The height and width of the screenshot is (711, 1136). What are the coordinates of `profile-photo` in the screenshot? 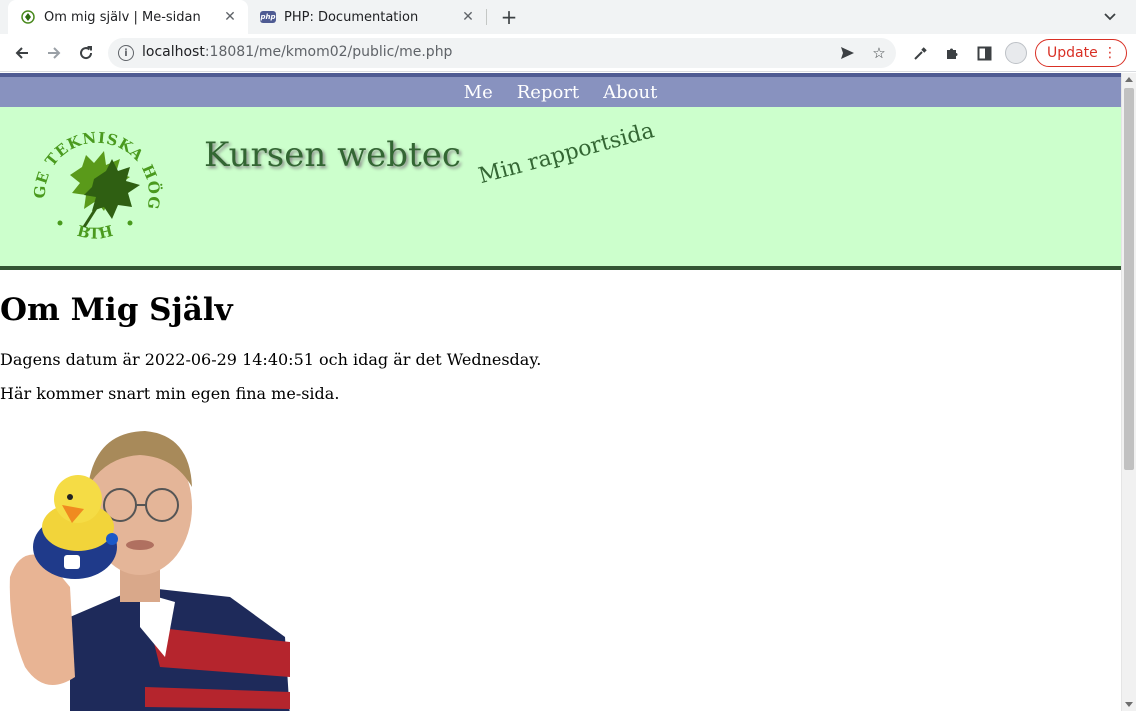 It's located at (149, 571).